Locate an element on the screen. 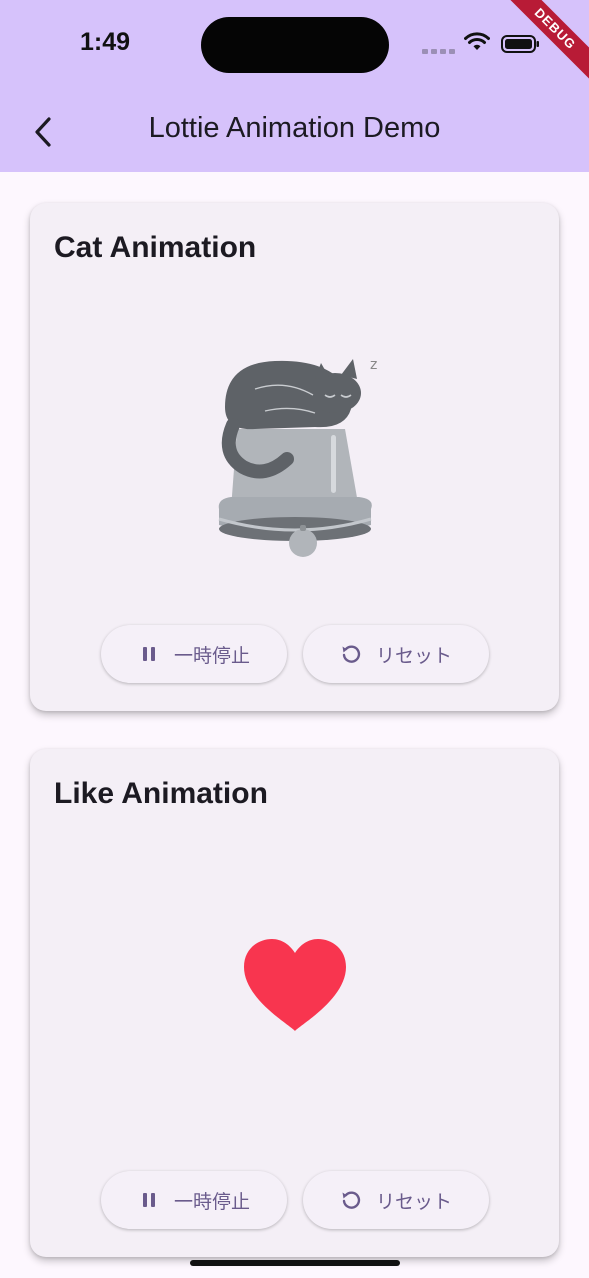 This screenshot has width=589, height=1278. heart-icon is located at coordinates (294, 985).